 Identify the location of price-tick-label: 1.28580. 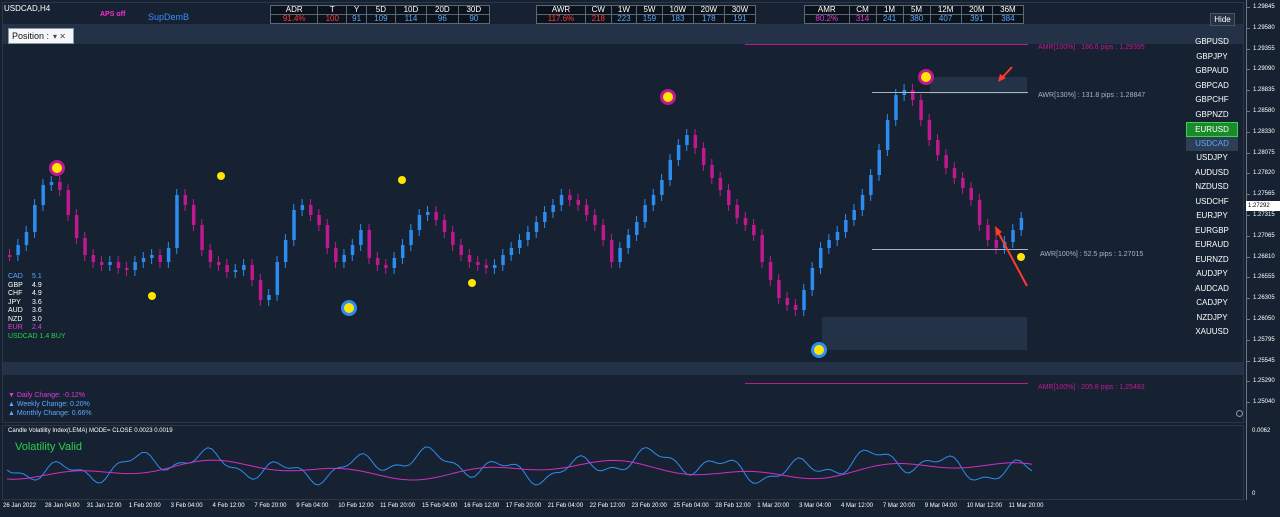
(1264, 111).